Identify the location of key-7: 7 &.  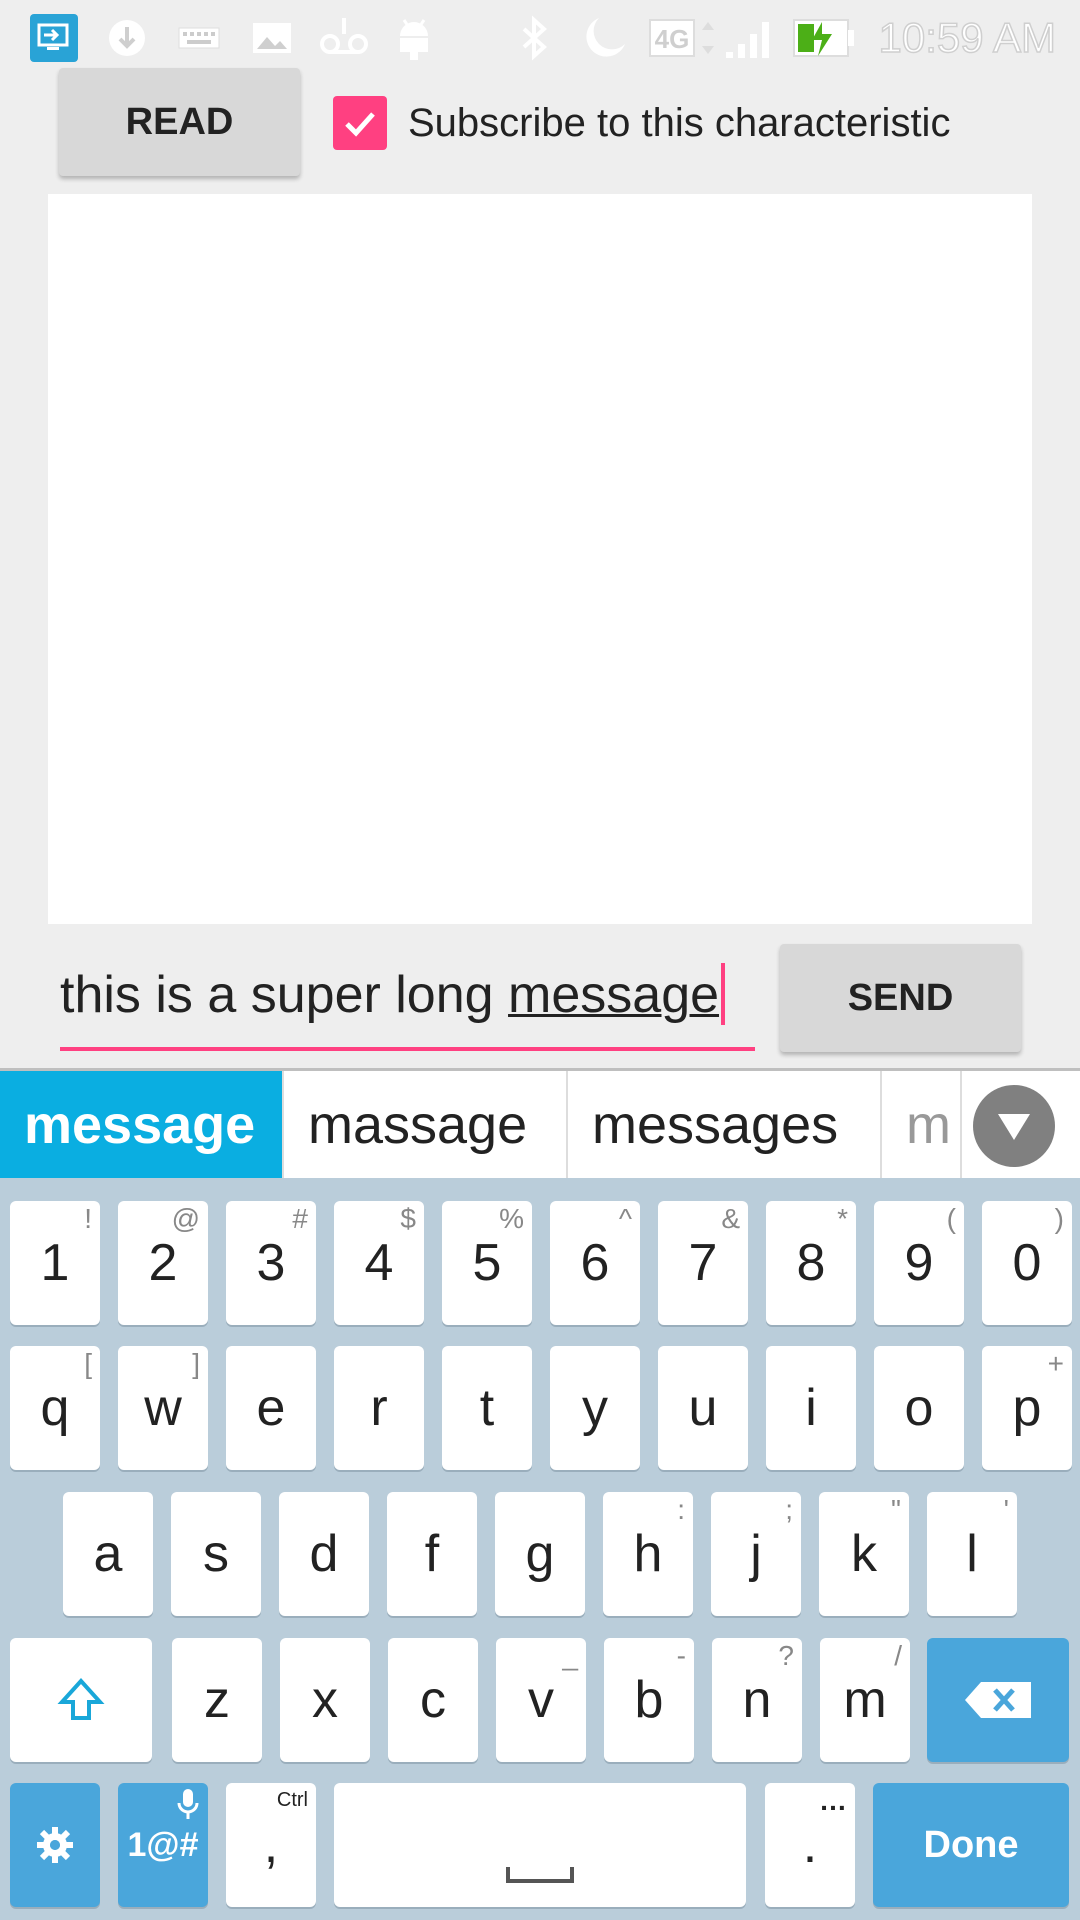
(703, 1263).